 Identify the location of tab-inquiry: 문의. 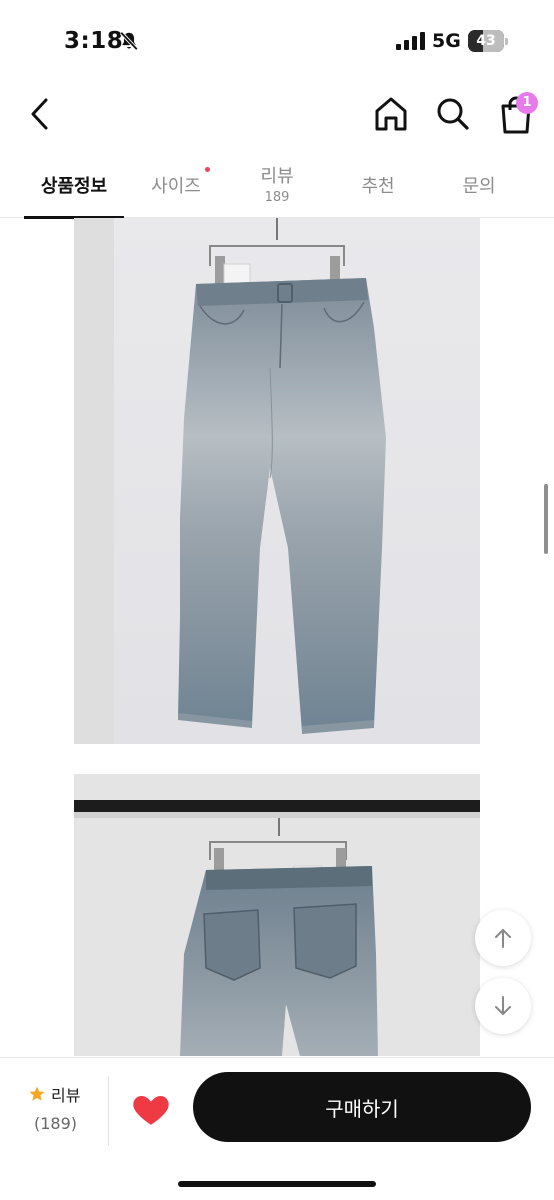
(479, 184).